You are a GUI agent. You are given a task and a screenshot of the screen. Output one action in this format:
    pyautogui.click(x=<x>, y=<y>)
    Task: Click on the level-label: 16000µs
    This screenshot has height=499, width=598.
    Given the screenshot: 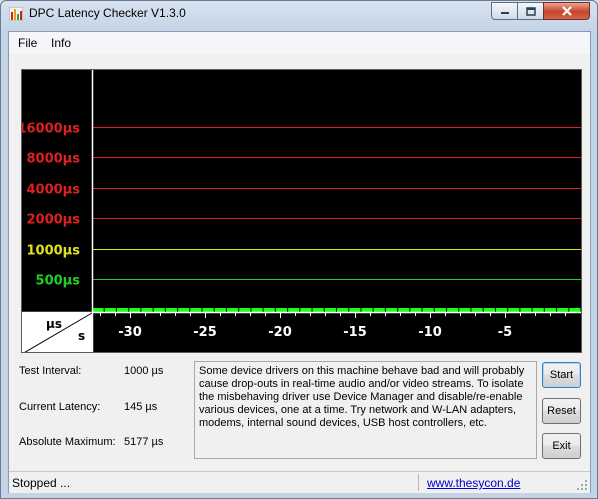 What is the action you would take?
    pyautogui.click(x=51, y=129)
    